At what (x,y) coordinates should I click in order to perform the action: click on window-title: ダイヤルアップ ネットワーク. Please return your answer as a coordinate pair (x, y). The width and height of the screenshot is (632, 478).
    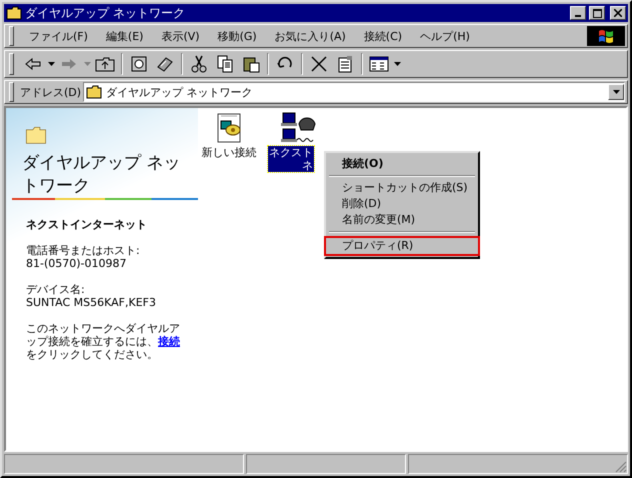
    Looking at the image, I should click on (105, 13).